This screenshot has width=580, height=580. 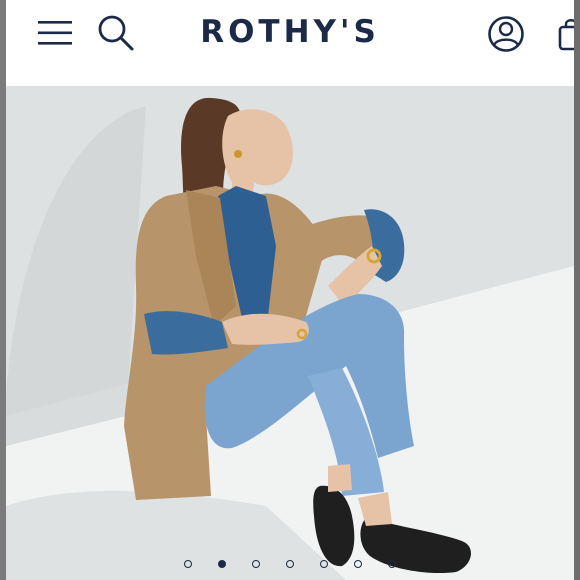 I want to click on carousel-pagination, so click(x=290, y=566).